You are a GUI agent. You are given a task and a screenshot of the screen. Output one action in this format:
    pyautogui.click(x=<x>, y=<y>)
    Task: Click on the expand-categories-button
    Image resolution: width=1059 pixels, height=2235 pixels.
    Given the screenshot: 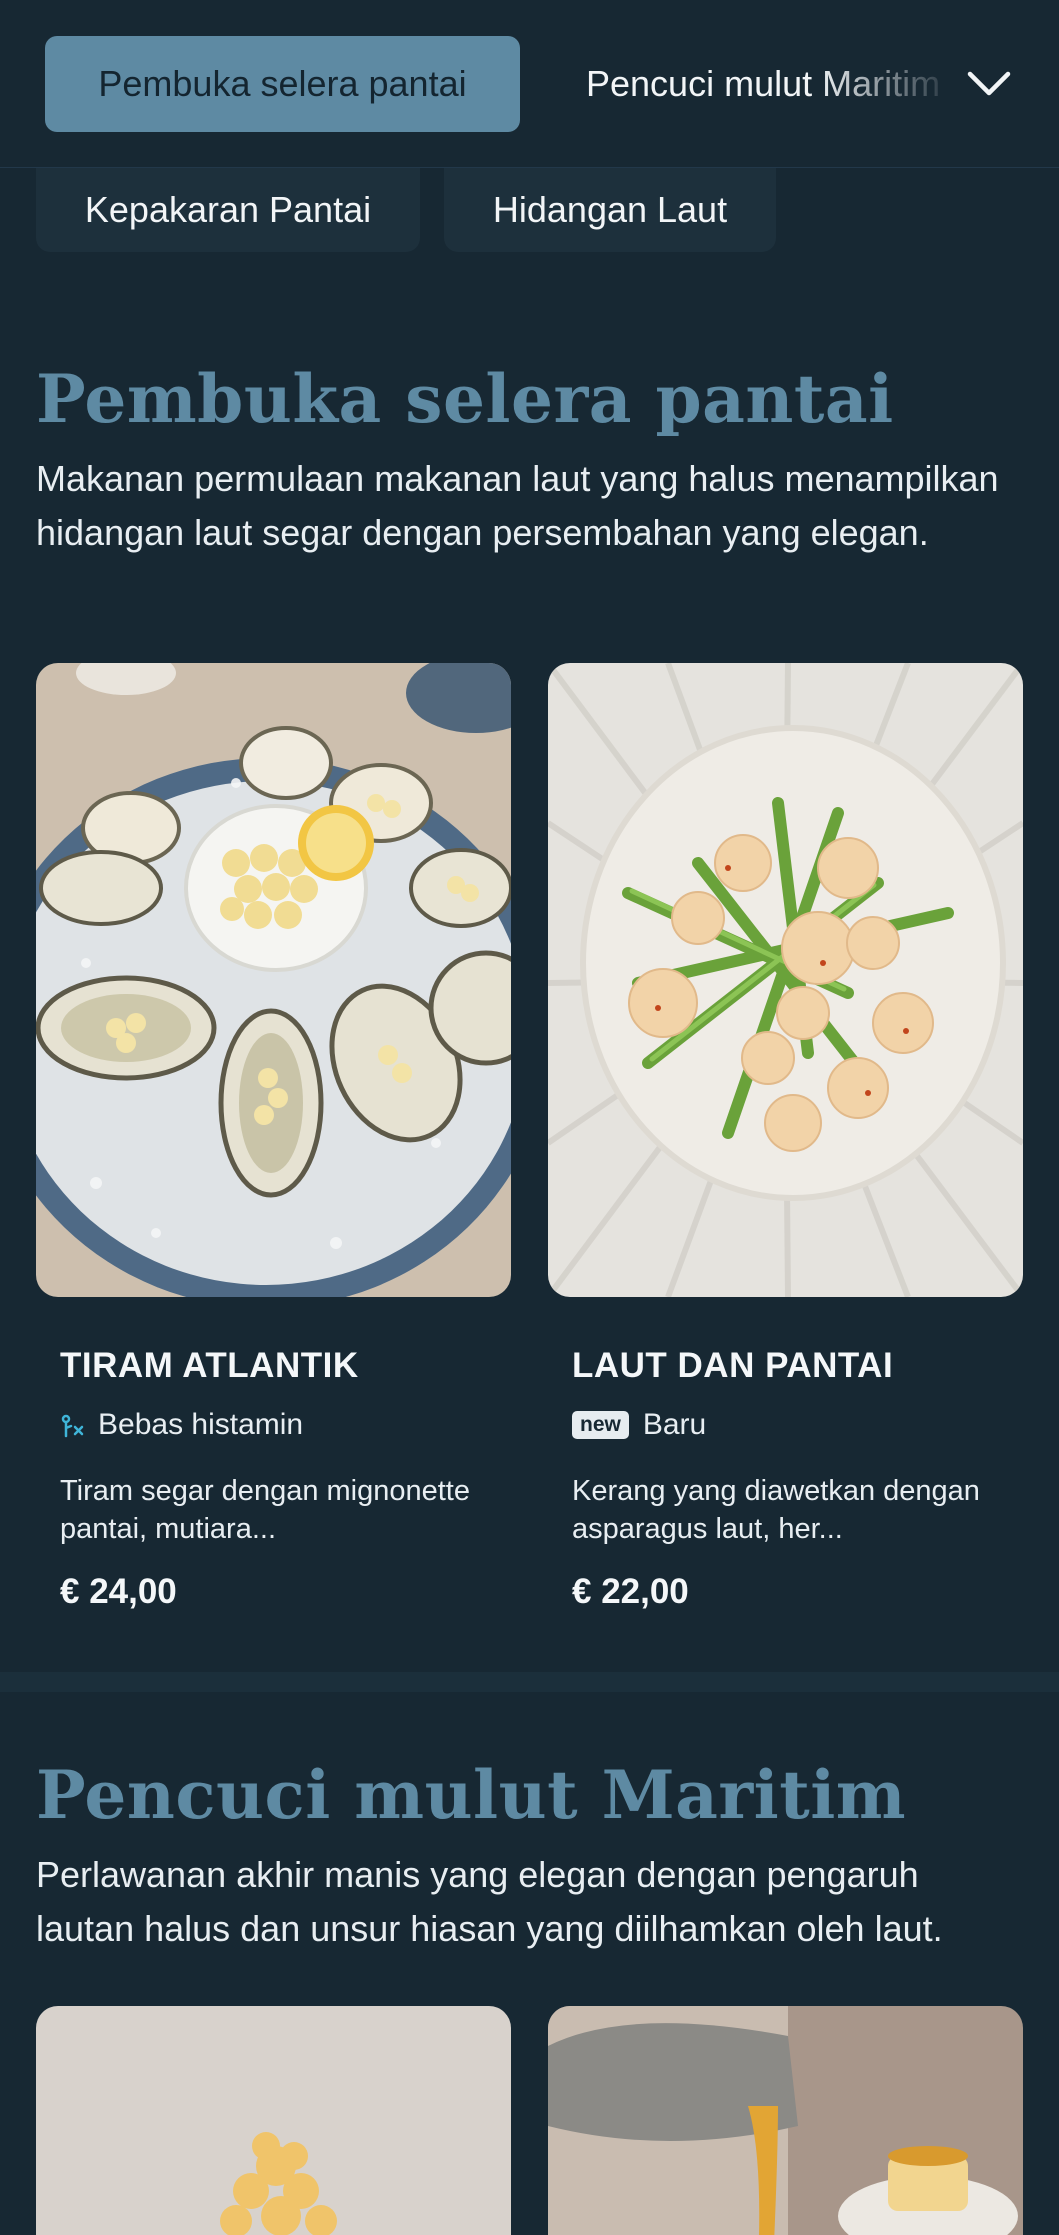 What is the action you would take?
    pyautogui.click(x=989, y=84)
    